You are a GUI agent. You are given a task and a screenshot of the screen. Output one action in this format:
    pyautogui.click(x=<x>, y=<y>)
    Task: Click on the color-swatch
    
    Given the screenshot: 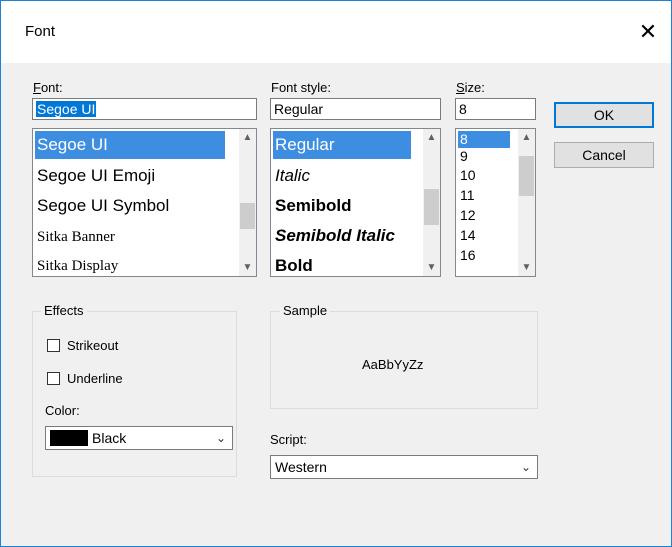 What is the action you would take?
    pyautogui.click(x=69, y=438)
    